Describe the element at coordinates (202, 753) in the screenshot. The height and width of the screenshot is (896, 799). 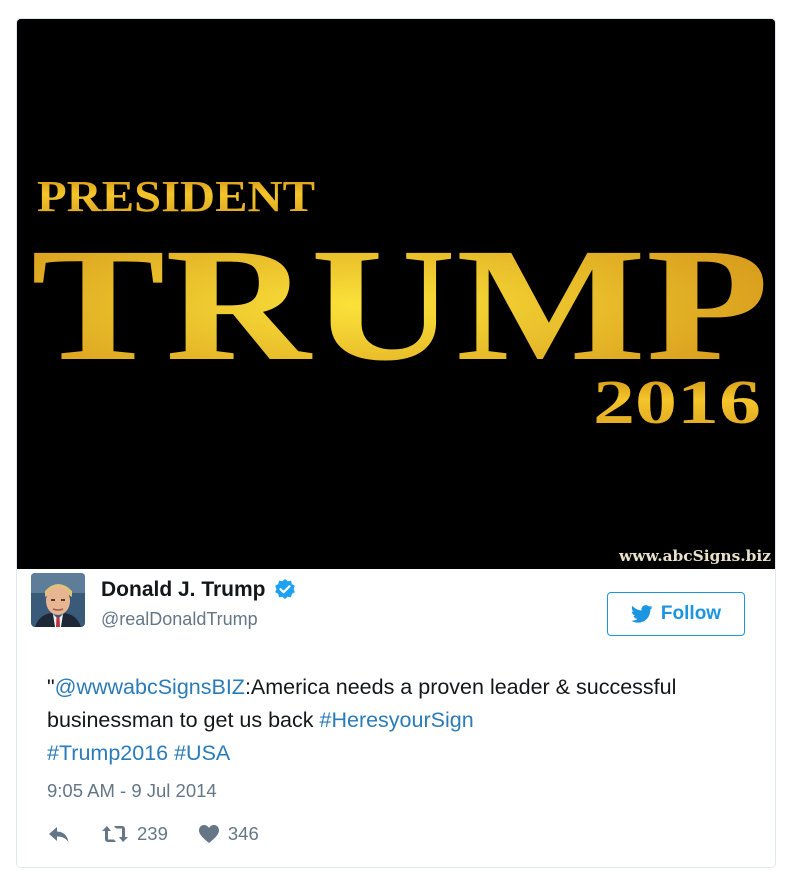
I see `hashtag-link-usa: #USA` at that location.